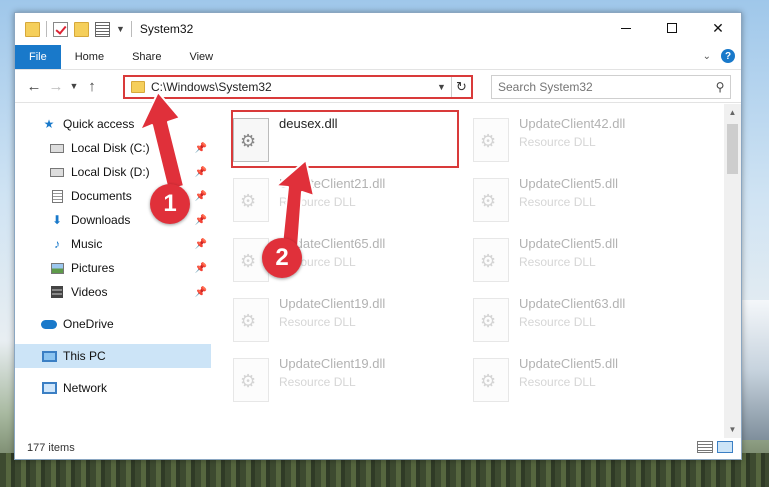  What do you see at coordinates (101, 220) in the screenshot?
I see `sidebar-item-label: Downloads` at bounding box center [101, 220].